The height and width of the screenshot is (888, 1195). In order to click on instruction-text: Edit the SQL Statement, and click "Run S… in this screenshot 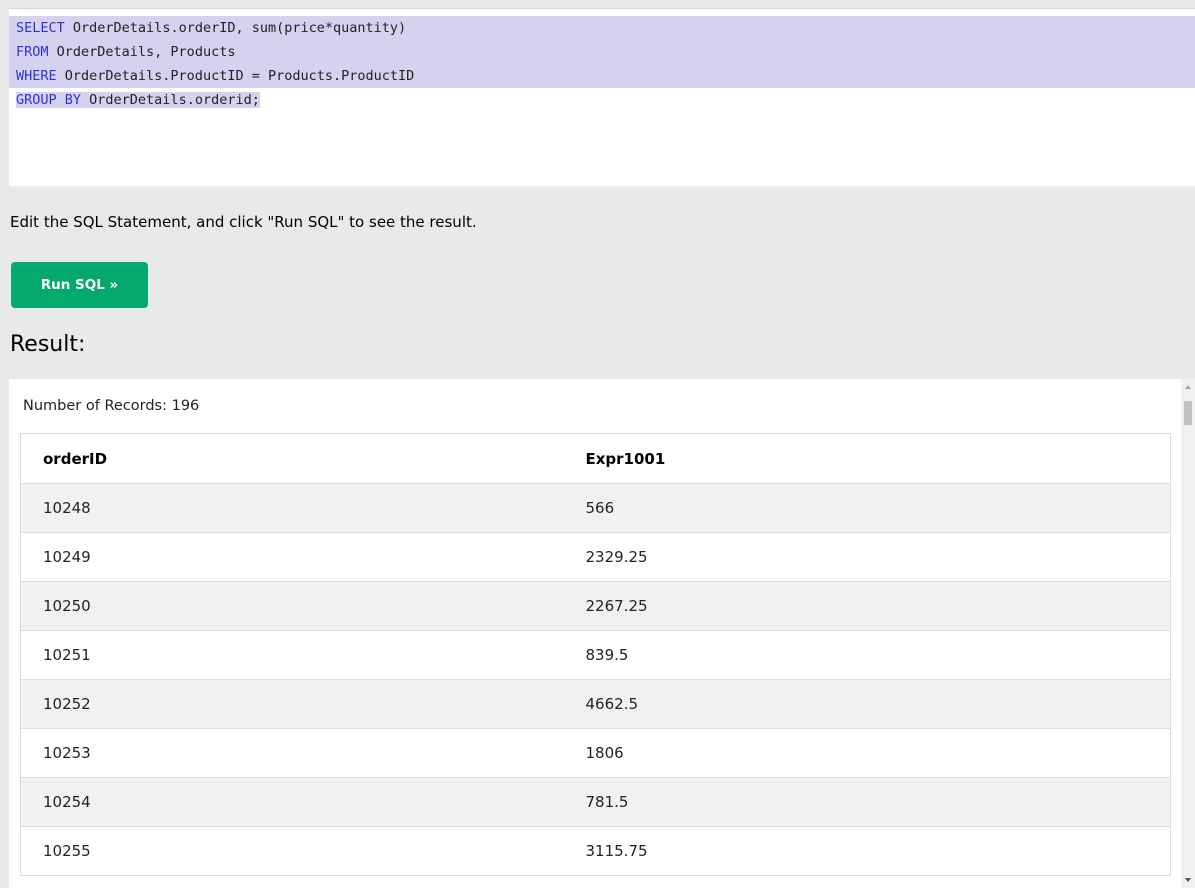, I will do `click(243, 222)`.